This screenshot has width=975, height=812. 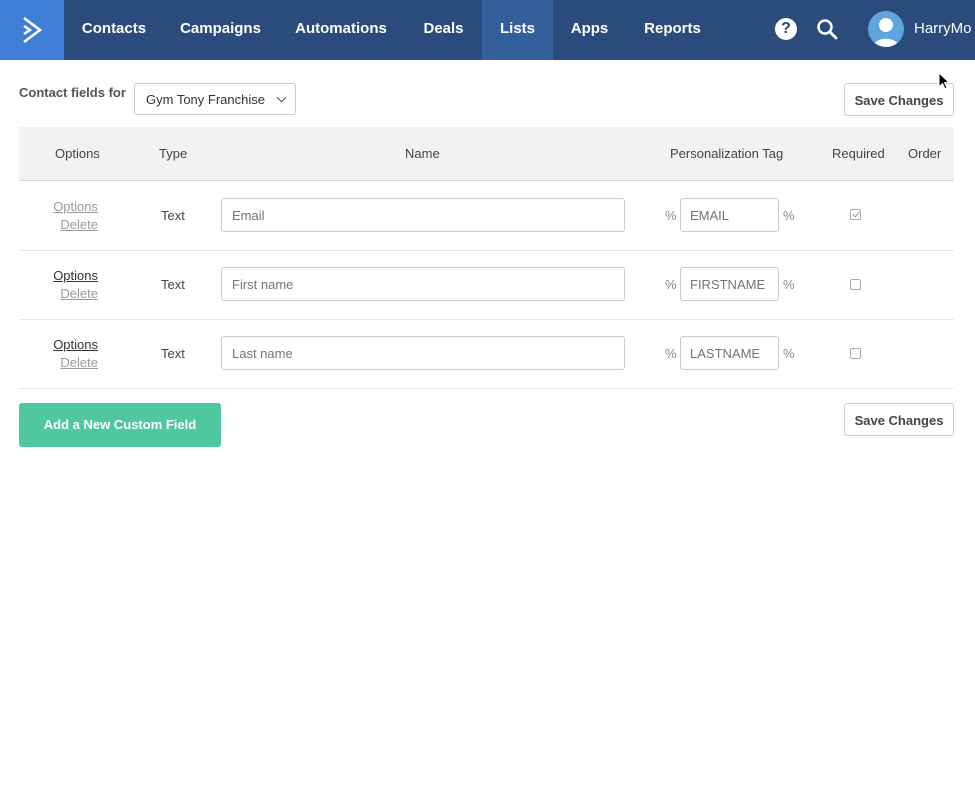 I want to click on list-select-value: Gym Tony Franchise, so click(x=205, y=99).